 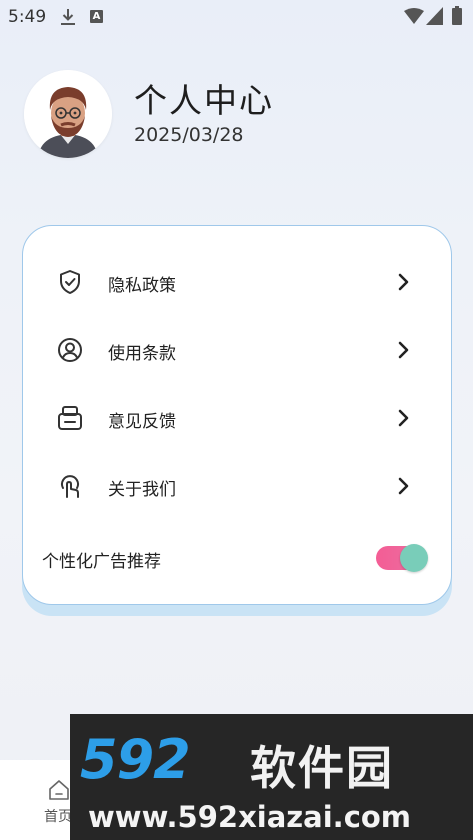 I want to click on avatar, so click(x=68, y=114).